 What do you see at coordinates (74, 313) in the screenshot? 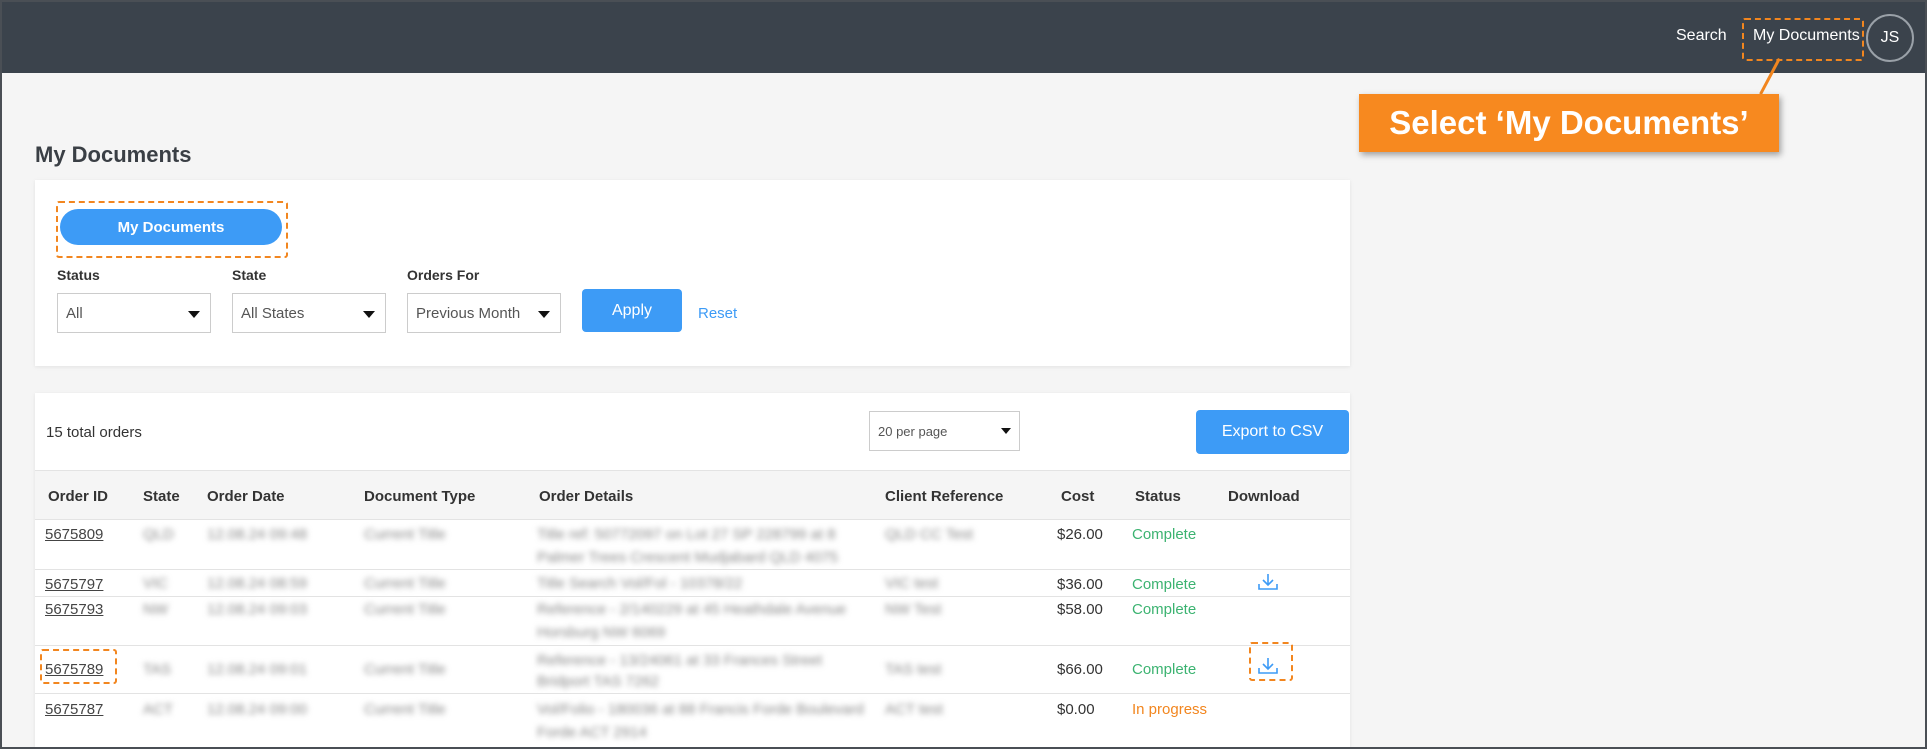
I see `status-select-value: All` at bounding box center [74, 313].